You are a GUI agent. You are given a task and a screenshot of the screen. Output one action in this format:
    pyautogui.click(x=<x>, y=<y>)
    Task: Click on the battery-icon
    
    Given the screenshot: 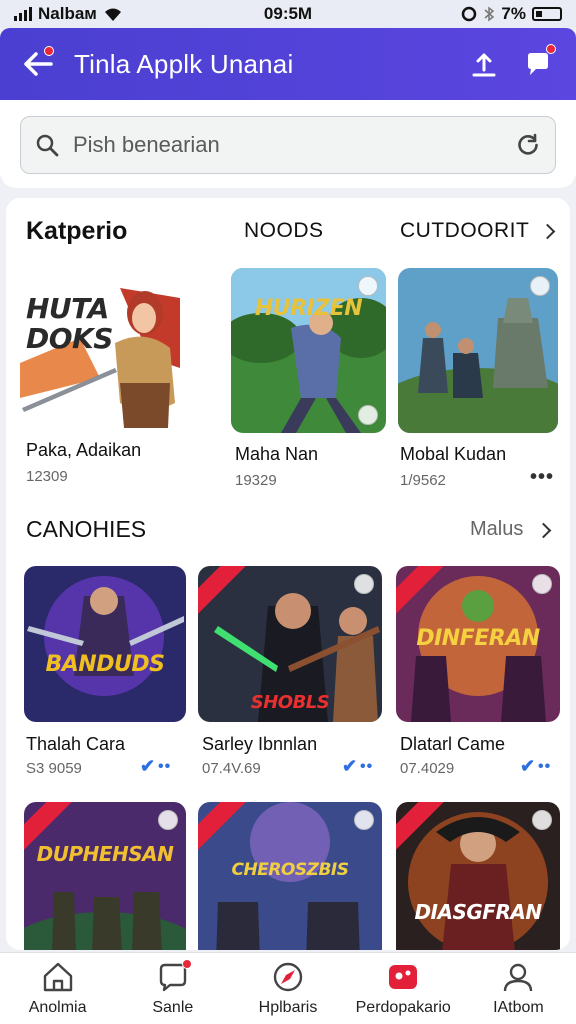 What is the action you would take?
    pyautogui.click(x=547, y=14)
    